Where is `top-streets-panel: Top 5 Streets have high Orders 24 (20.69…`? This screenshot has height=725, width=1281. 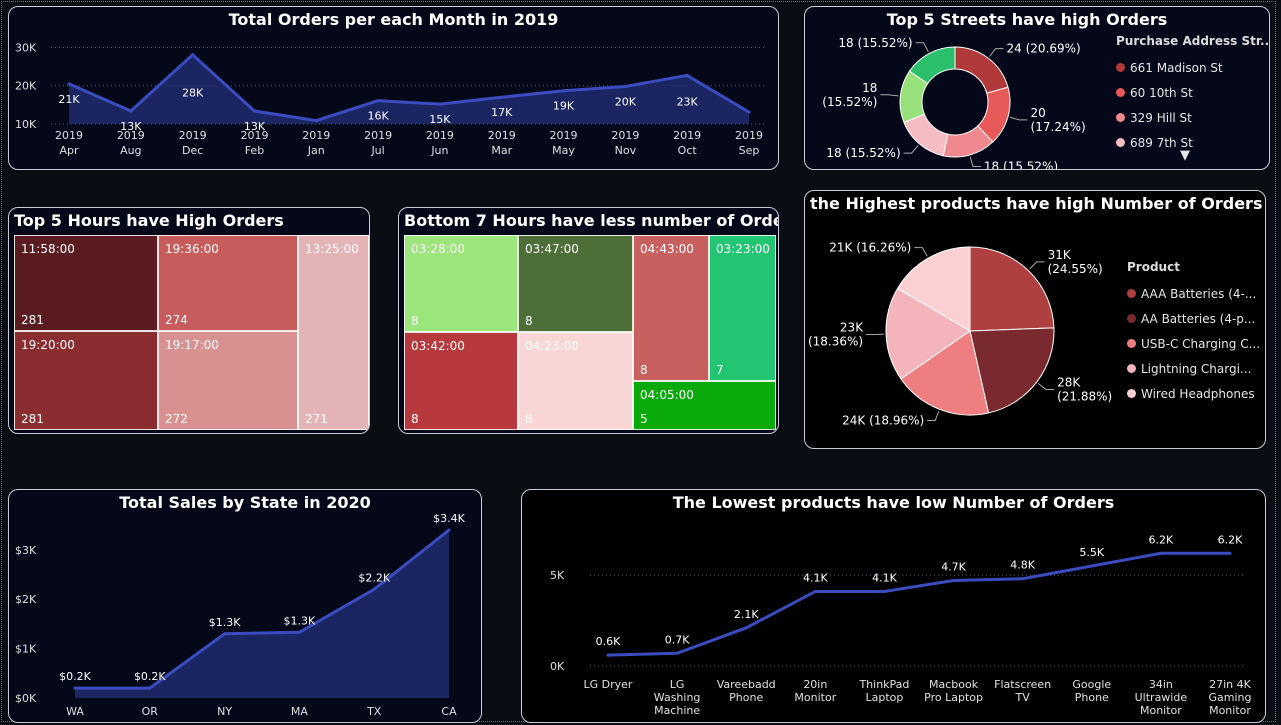
top-streets-panel: Top 5 Streets have high Orders 24 (20.69… is located at coordinates (1037, 88).